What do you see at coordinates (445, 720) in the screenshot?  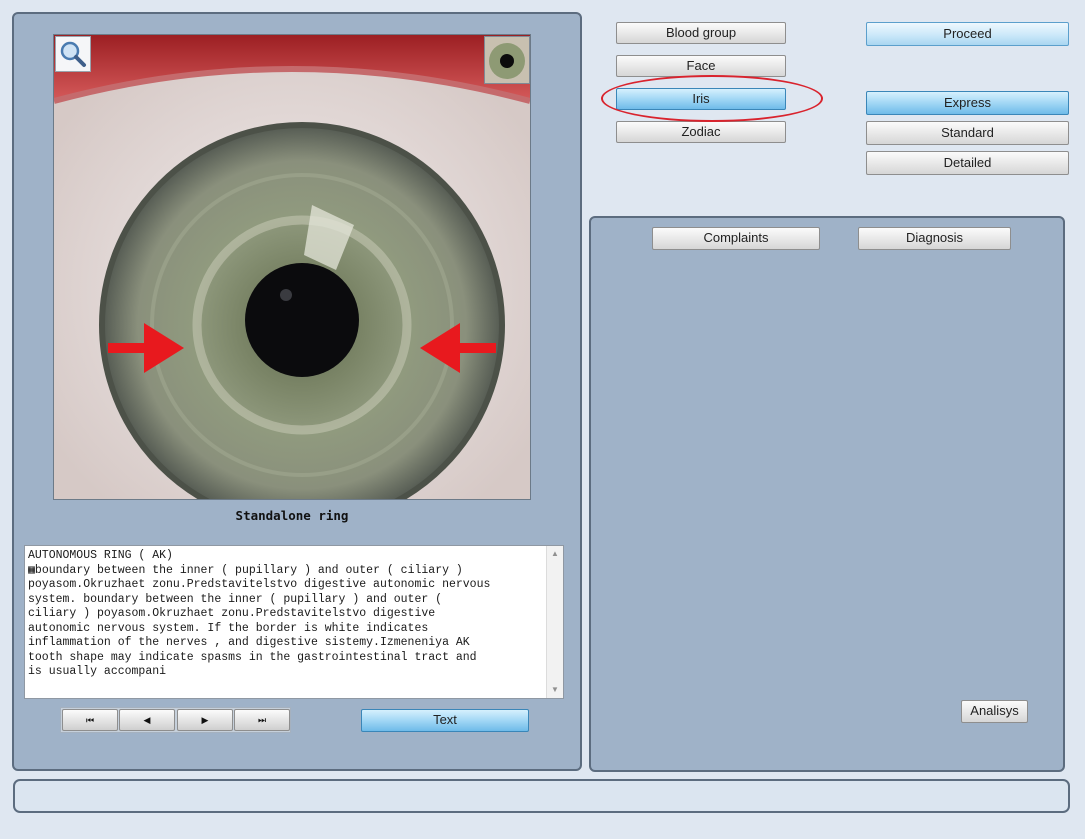 I see `text-button: Text` at bounding box center [445, 720].